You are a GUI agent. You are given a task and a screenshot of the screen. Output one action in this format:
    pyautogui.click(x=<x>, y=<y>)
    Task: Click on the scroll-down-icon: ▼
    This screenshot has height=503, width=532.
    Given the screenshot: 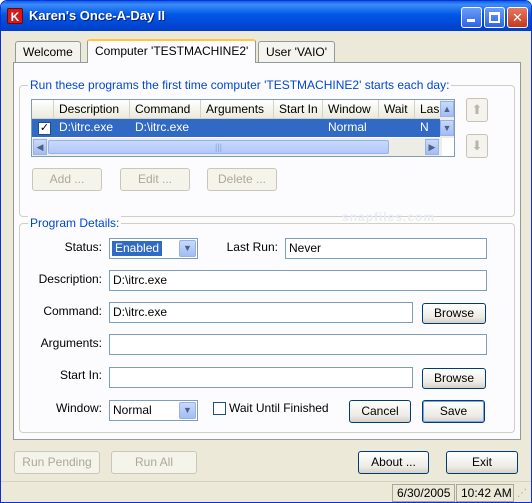 What is the action you would take?
    pyautogui.click(x=447, y=128)
    